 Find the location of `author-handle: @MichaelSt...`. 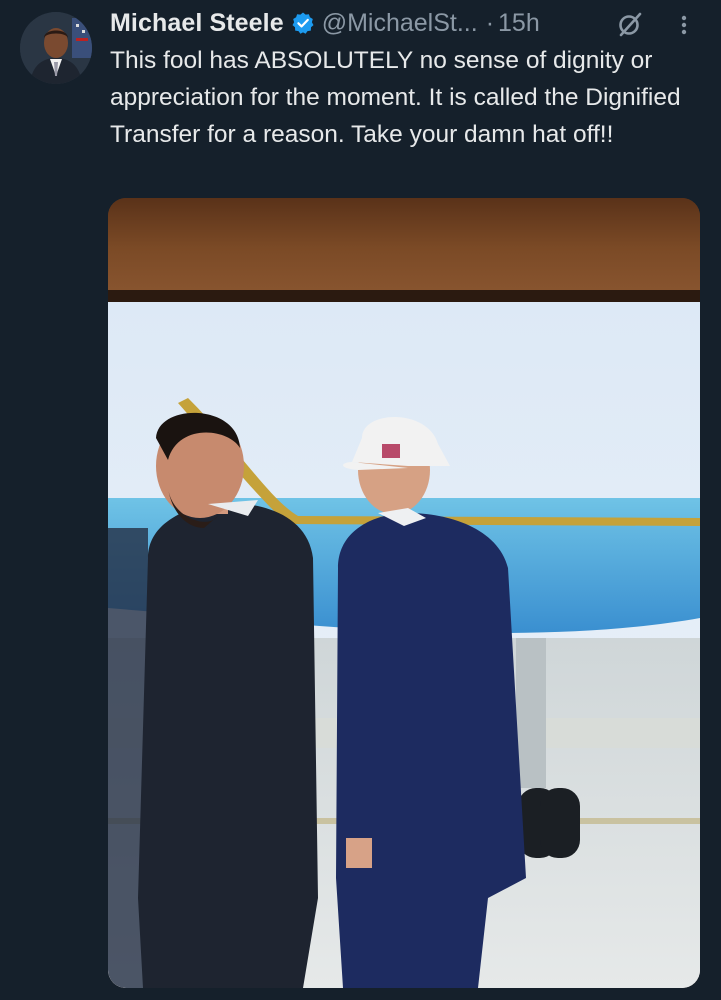

author-handle: @MichaelSt... is located at coordinates (400, 23).